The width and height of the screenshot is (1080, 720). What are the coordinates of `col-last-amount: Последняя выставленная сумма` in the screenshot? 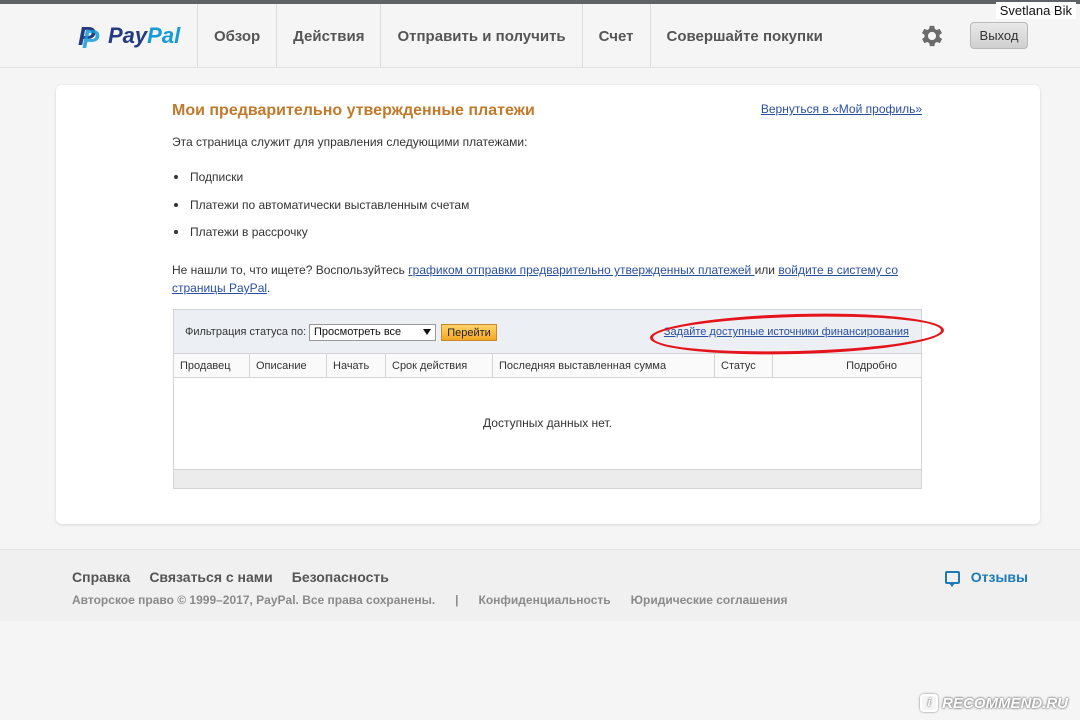 It's located at (604, 365).